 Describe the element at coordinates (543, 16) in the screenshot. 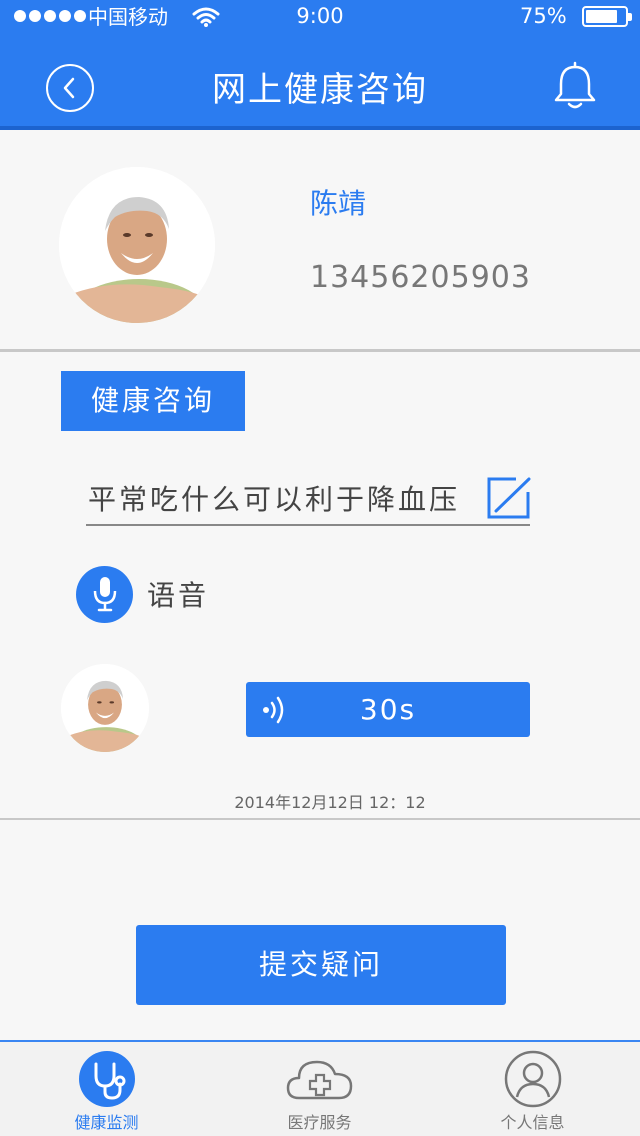

I see `battery-percent: 75%` at that location.